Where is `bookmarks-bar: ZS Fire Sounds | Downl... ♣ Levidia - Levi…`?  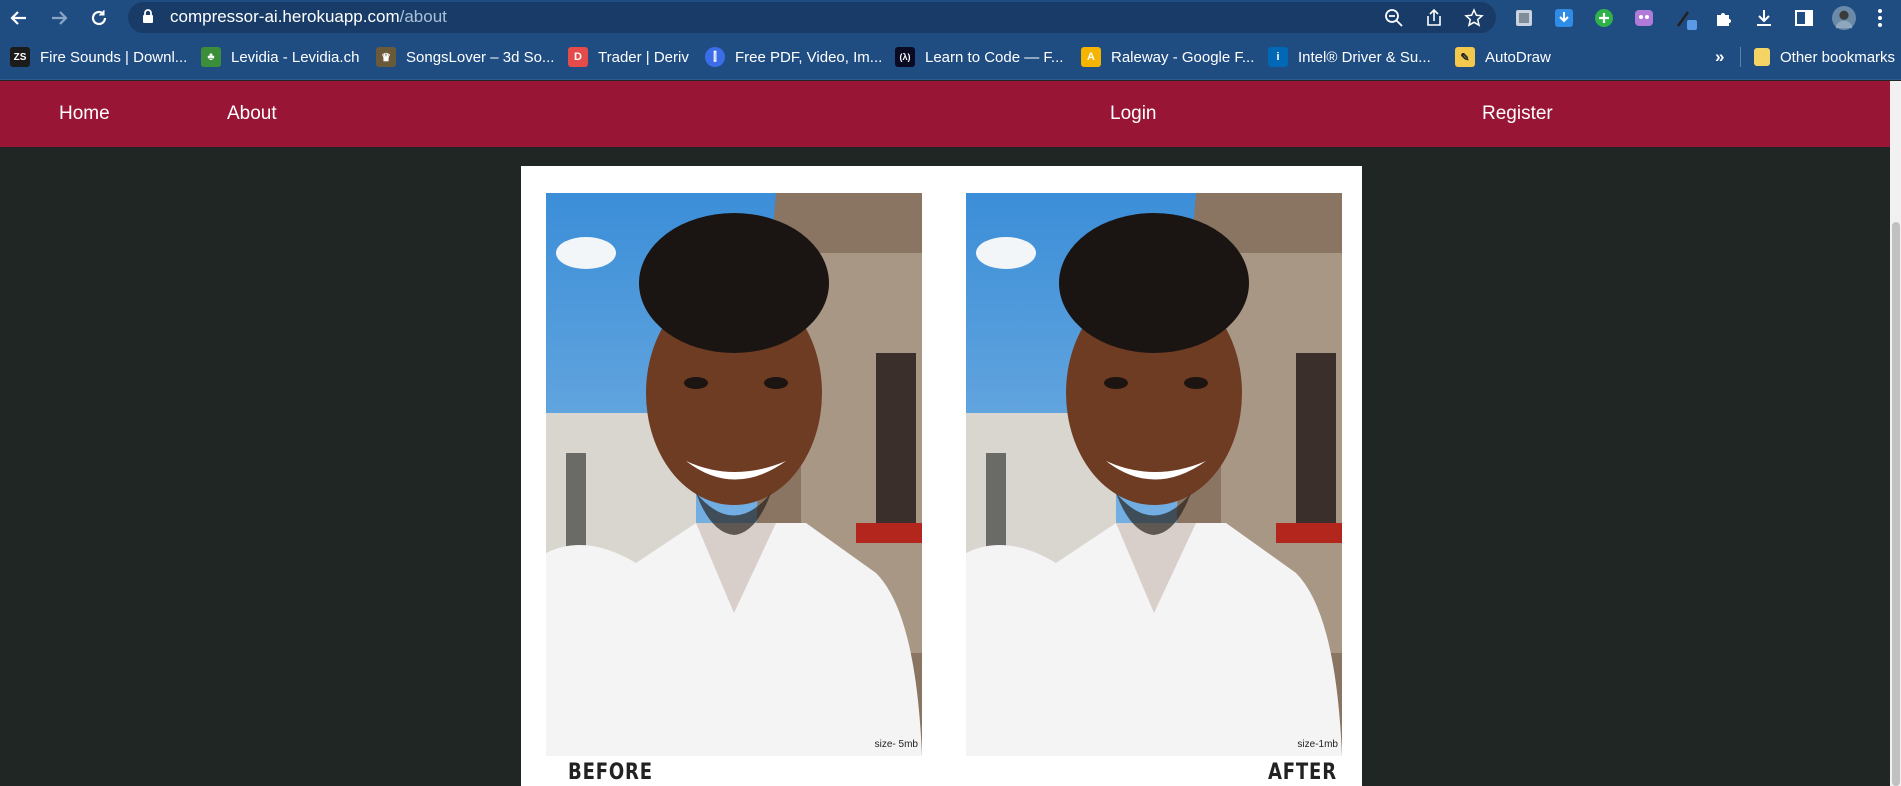
bookmarks-bar: ZS Fire Sounds | Downl... ♣ Levidia - Levi… is located at coordinates (950, 57).